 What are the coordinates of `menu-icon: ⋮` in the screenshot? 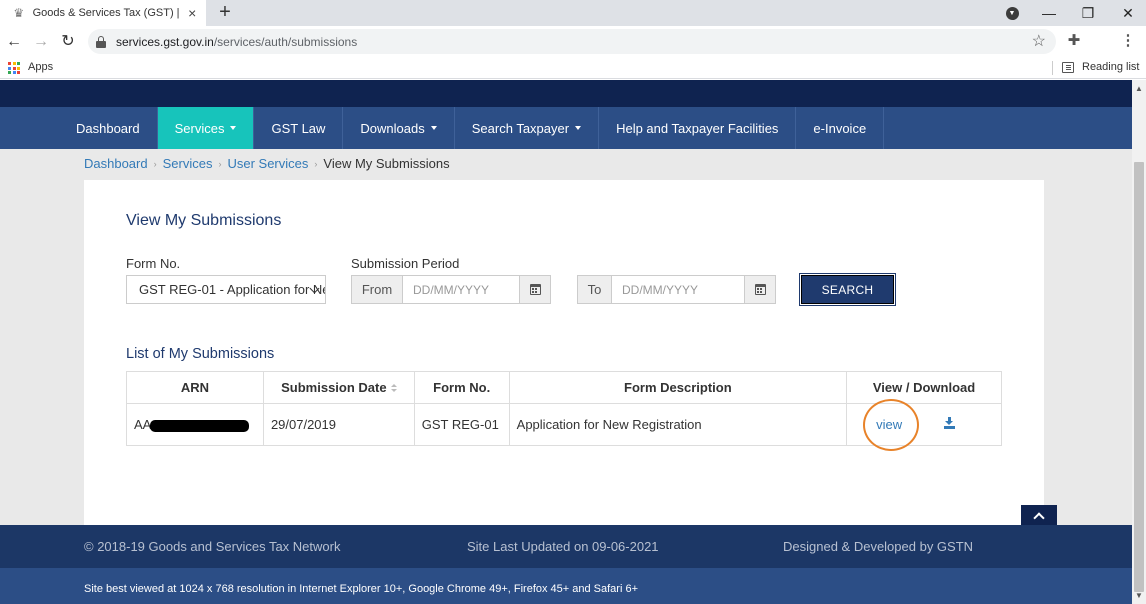 It's located at (1128, 41).